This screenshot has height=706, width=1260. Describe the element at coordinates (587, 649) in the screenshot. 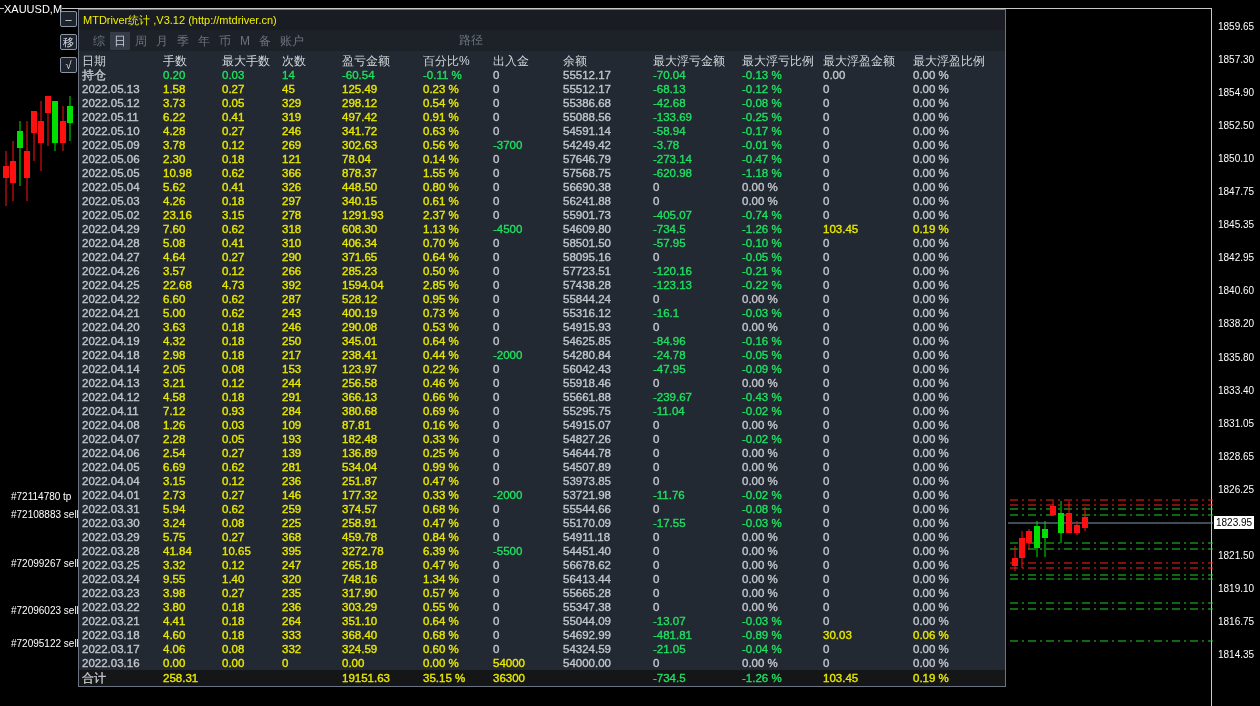

I see `table-cell: 54324.59` at that location.